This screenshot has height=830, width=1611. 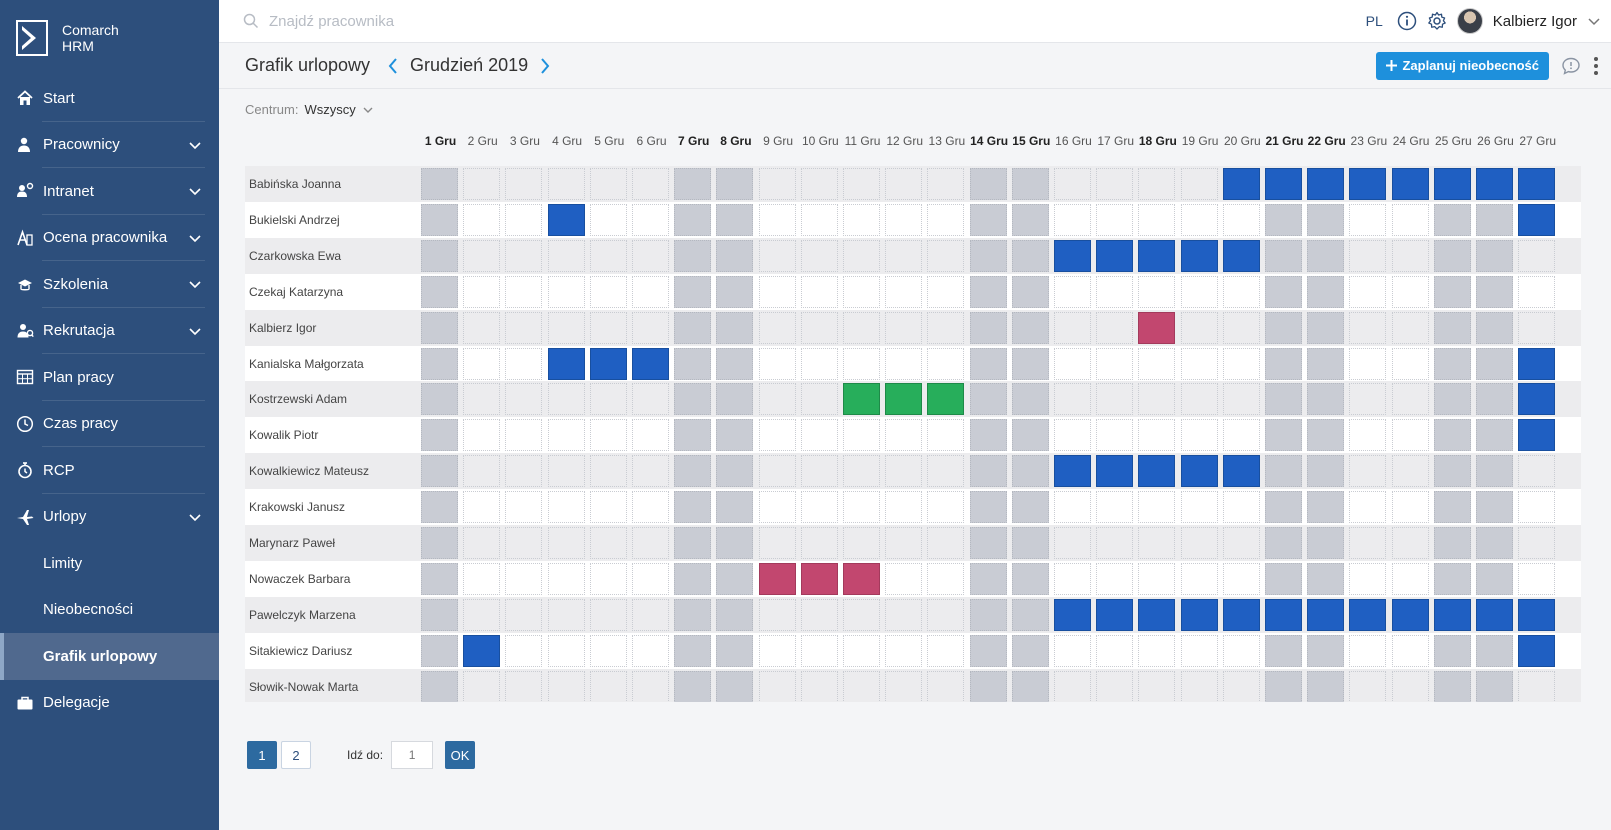 What do you see at coordinates (296, 755) in the screenshot?
I see `page-button: 2` at bounding box center [296, 755].